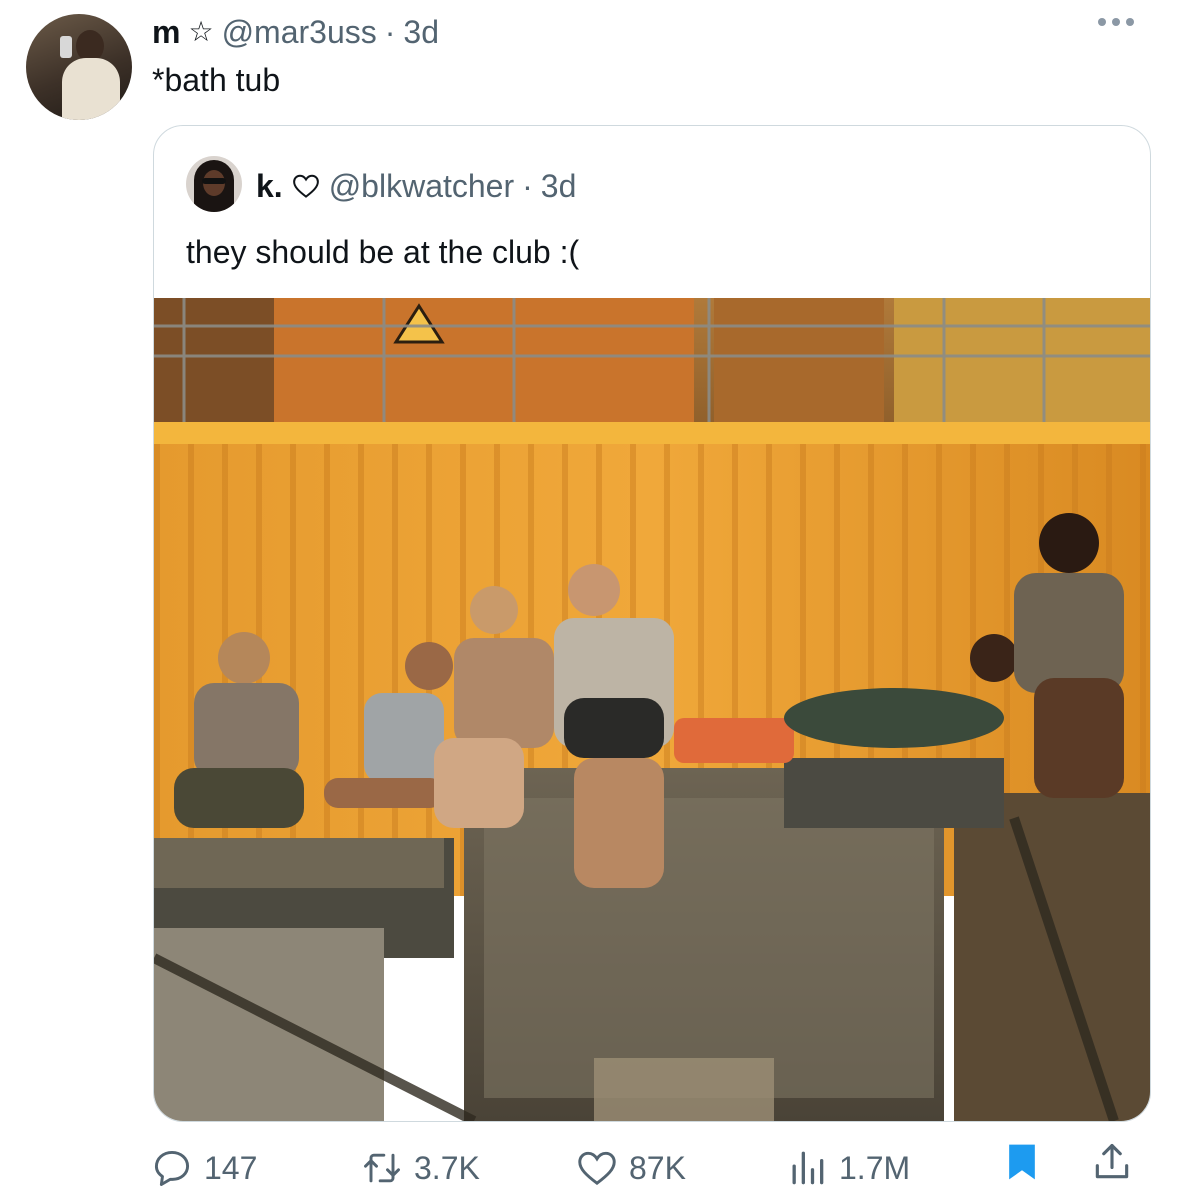 This screenshot has height=1203, width=1179. Describe the element at coordinates (597, 1168) in the screenshot. I see `heart-icon` at that location.